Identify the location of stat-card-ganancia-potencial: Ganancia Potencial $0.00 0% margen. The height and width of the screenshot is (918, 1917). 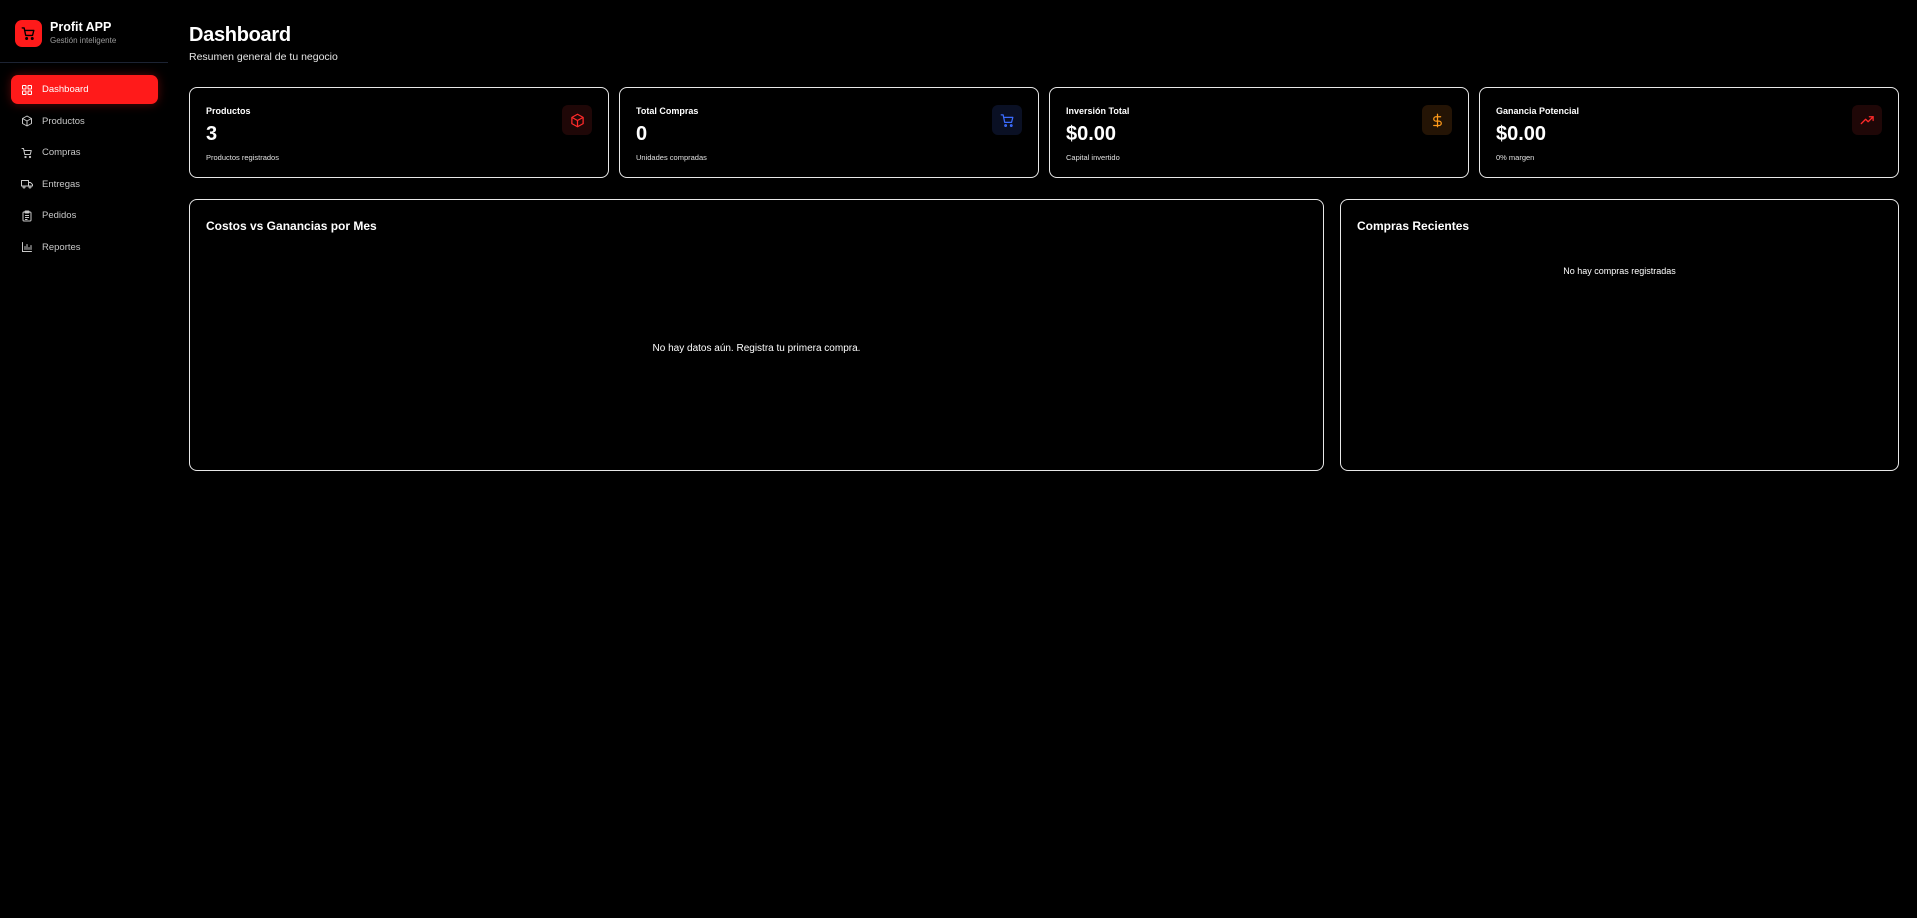
(1689, 132).